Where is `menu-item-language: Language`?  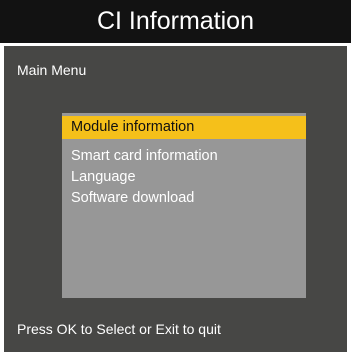 menu-item-language: Language is located at coordinates (184, 177).